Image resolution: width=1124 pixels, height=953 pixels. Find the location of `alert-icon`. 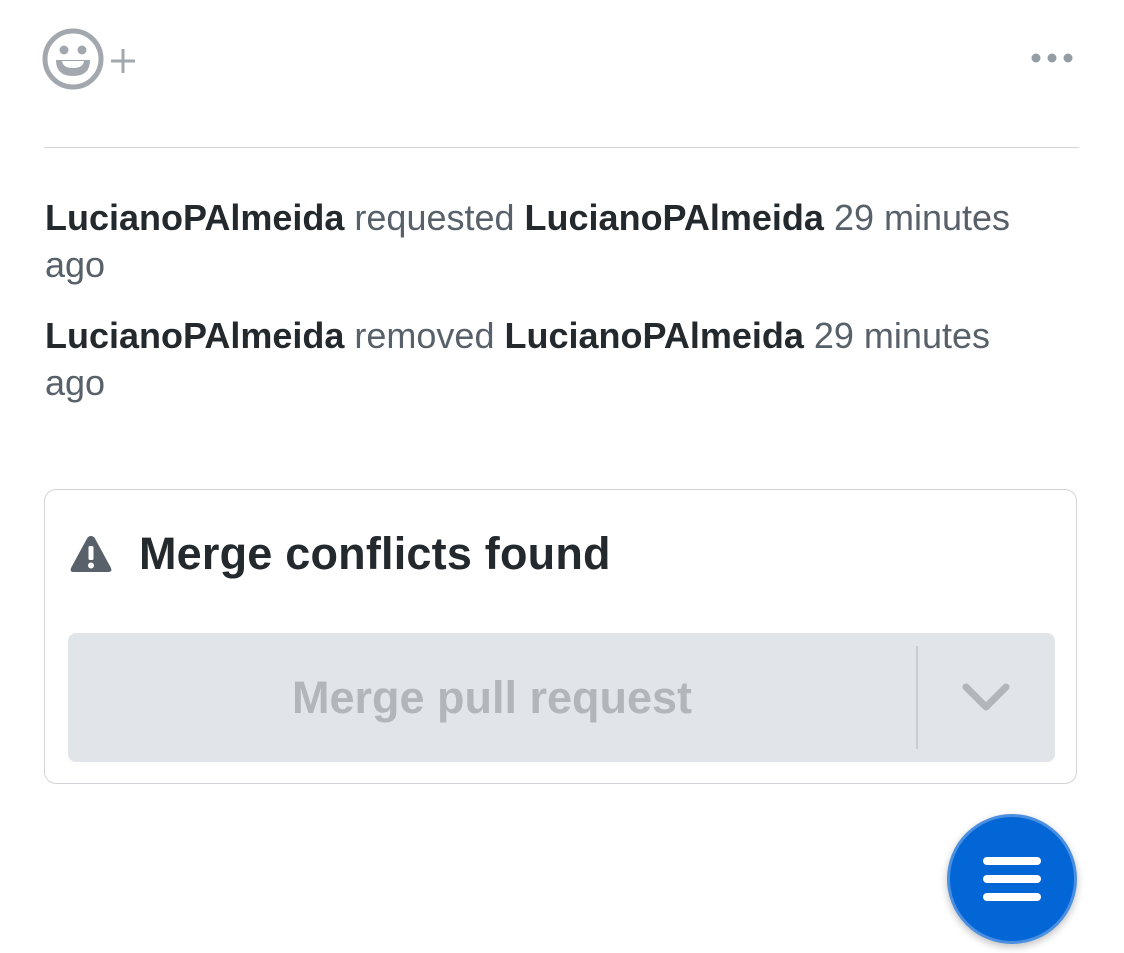

alert-icon is located at coordinates (91, 554).